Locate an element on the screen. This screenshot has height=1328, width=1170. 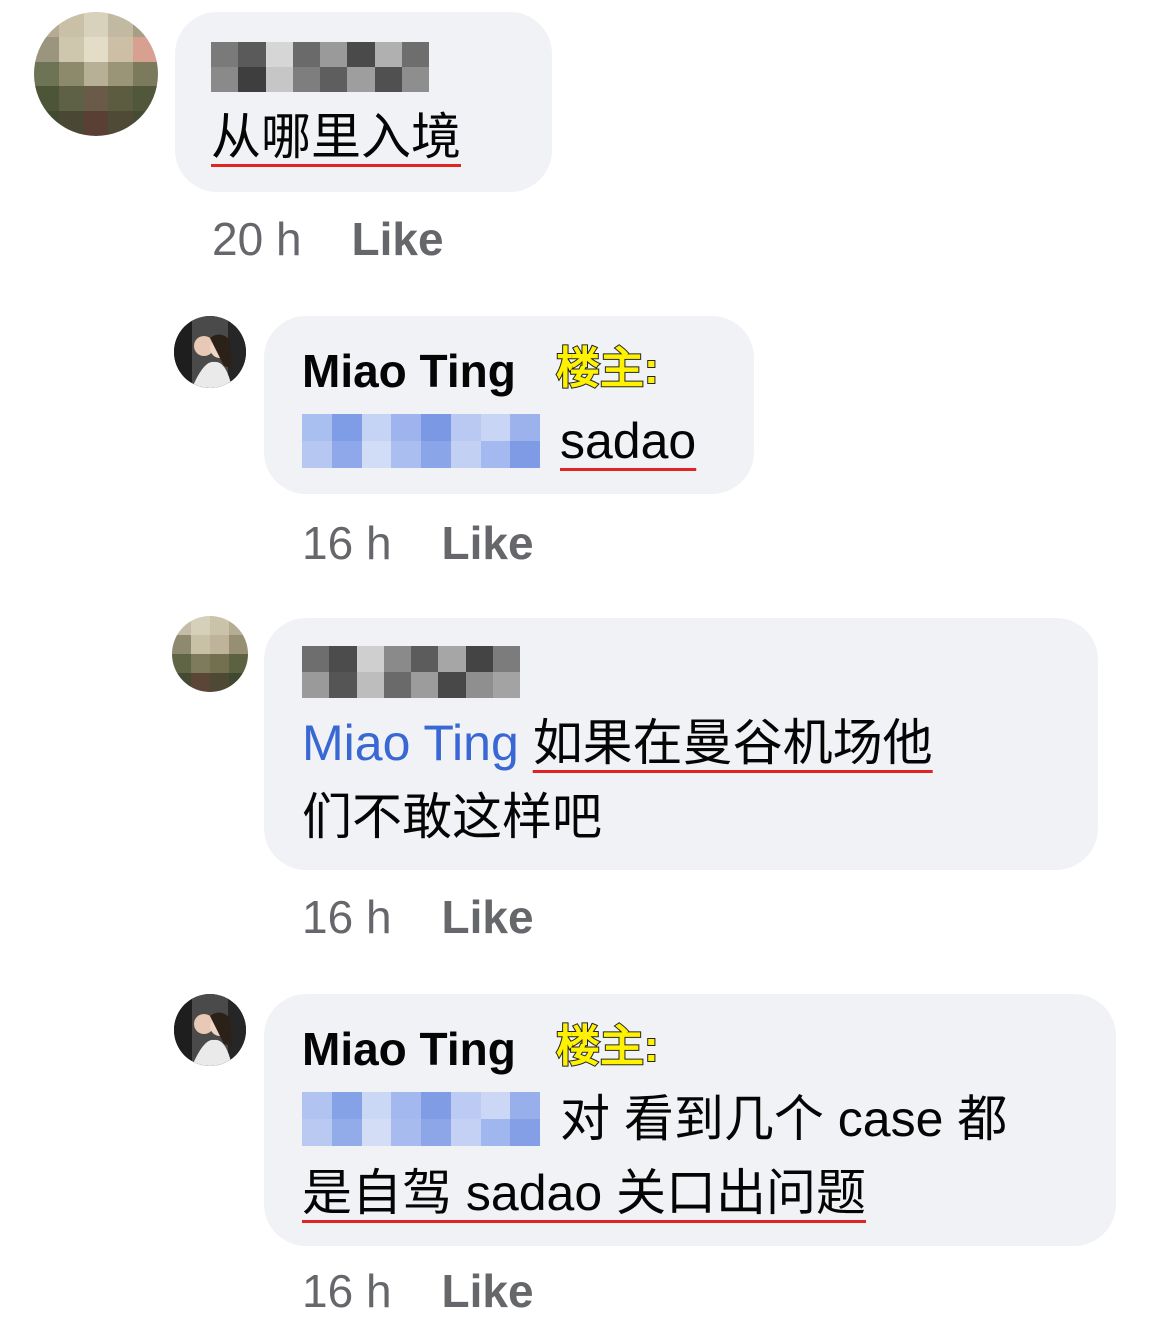
comment-text: 如果在曼谷机场他 is located at coordinates (732, 743).